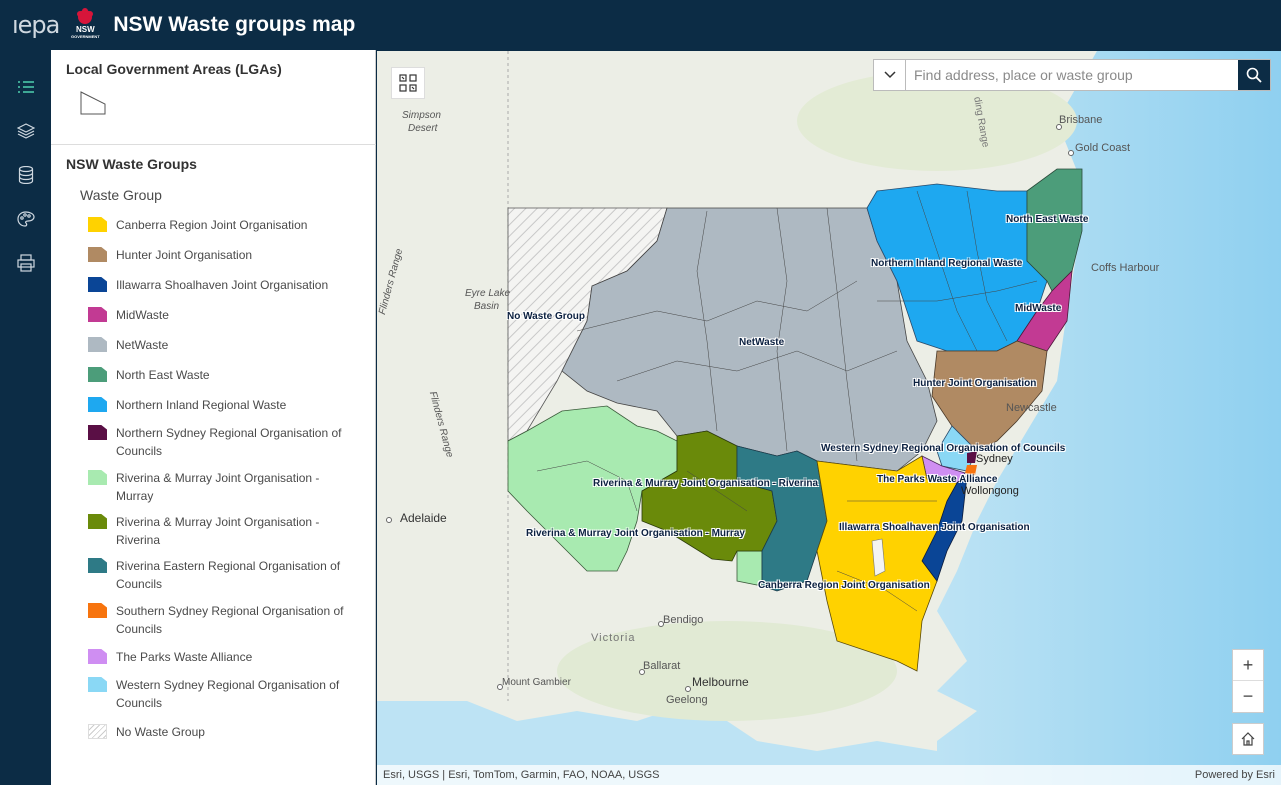 Image resolution: width=1281 pixels, height=785 pixels. I want to click on print-button, so click(26, 263).